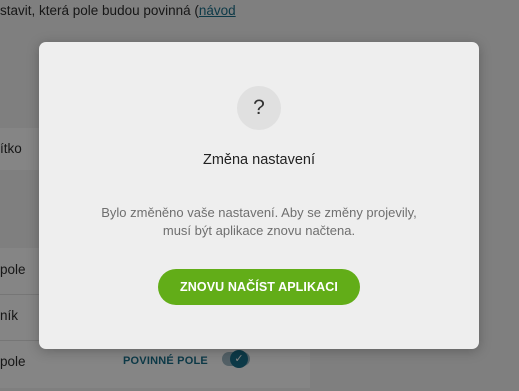  What do you see at coordinates (259, 287) in the screenshot?
I see `reload-app-button: ZNOVU NAČÍST APLIKACI` at bounding box center [259, 287].